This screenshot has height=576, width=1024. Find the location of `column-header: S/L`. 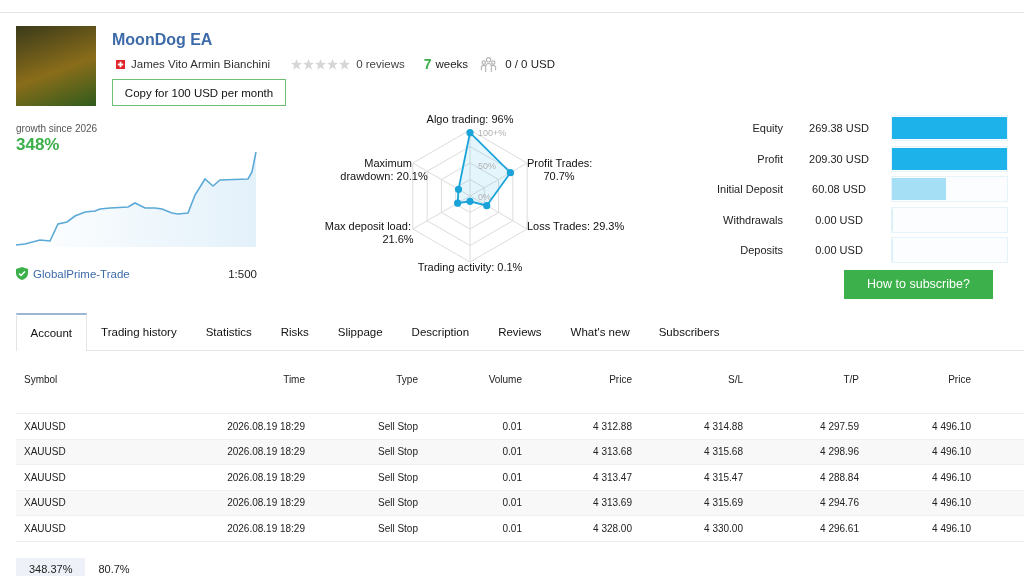

column-header: S/L is located at coordinates (735, 379).